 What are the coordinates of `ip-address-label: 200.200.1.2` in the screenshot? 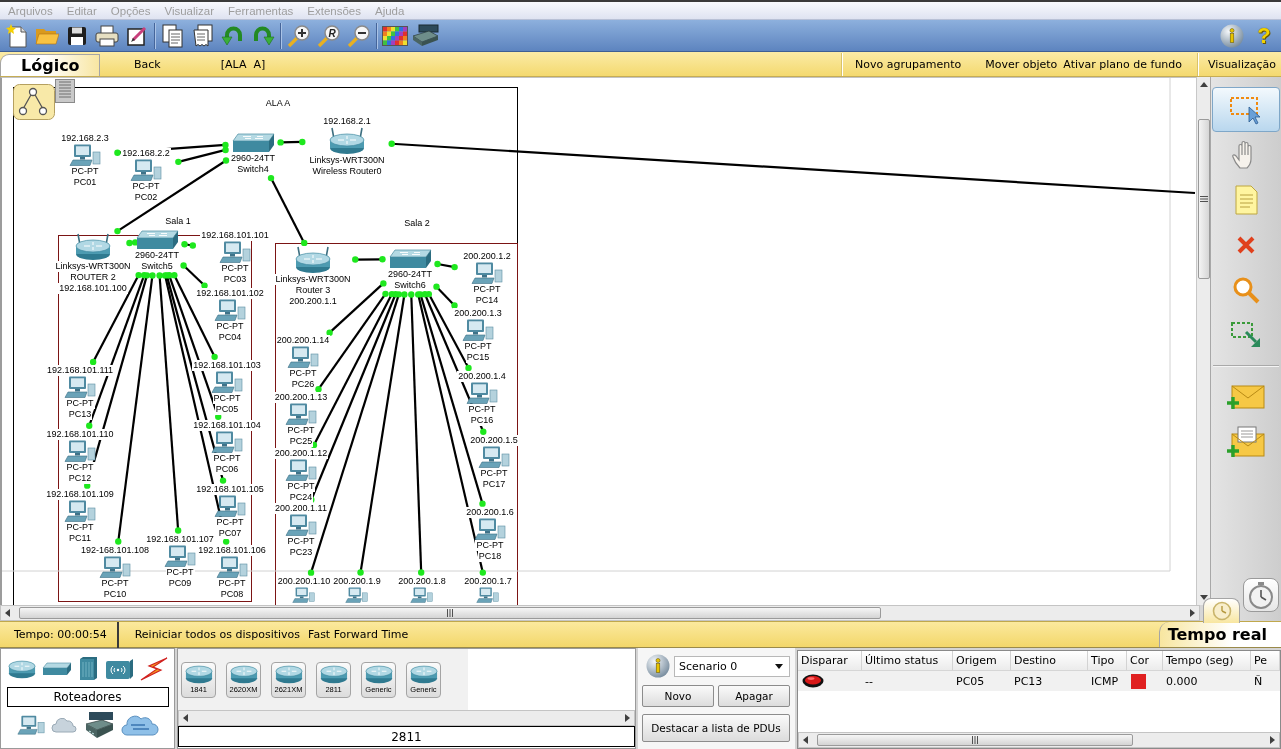 It's located at (487, 256).